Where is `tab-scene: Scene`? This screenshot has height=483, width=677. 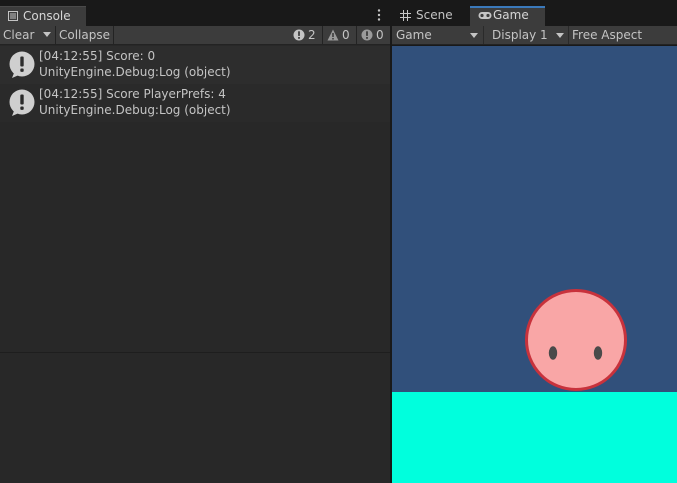 tab-scene: Scene is located at coordinates (431, 16).